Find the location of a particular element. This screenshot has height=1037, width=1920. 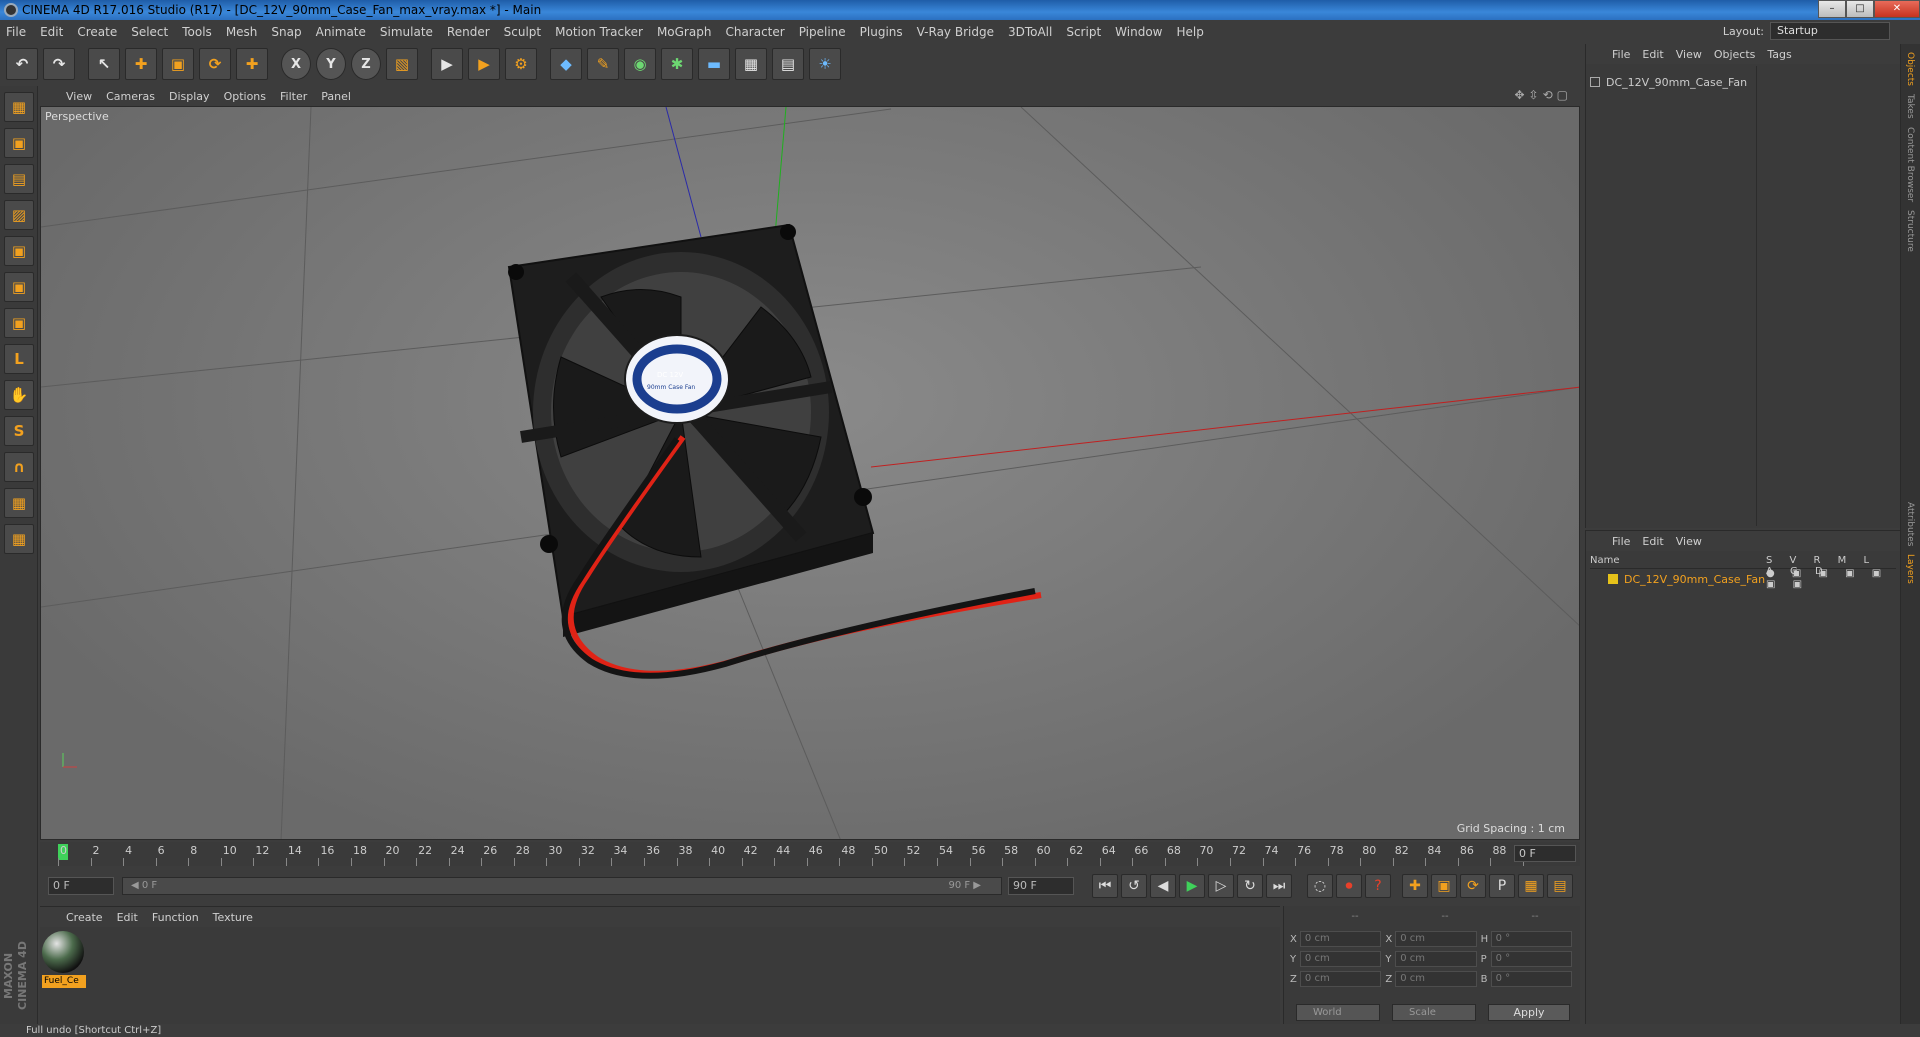

material-menu-texture: Texture is located at coordinates (233, 917).